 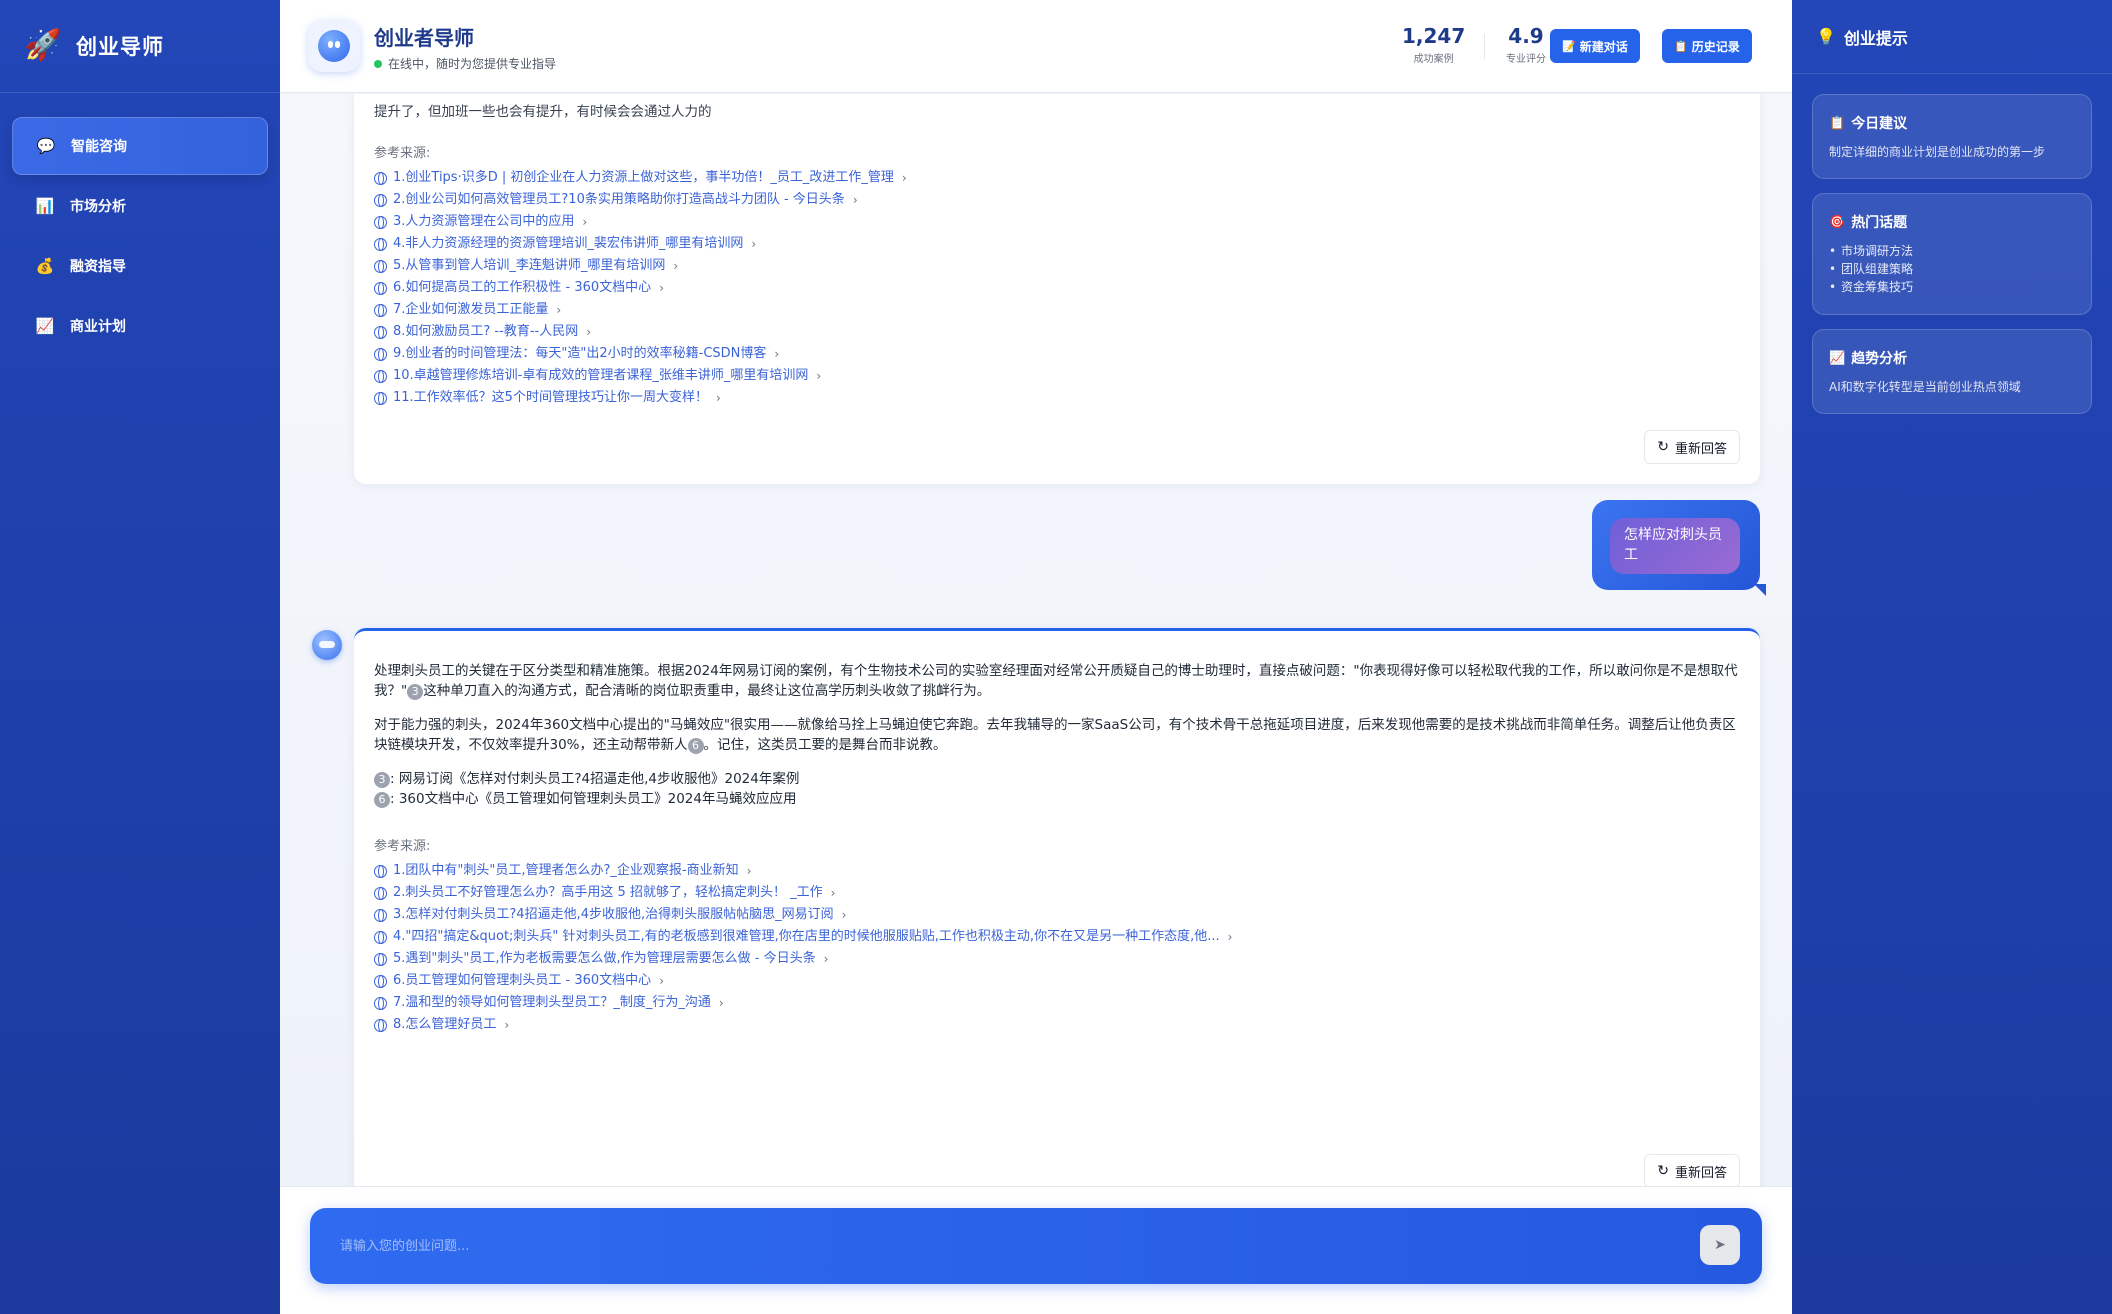 I want to click on stat-label: 专业评分, so click(x=1526, y=59).